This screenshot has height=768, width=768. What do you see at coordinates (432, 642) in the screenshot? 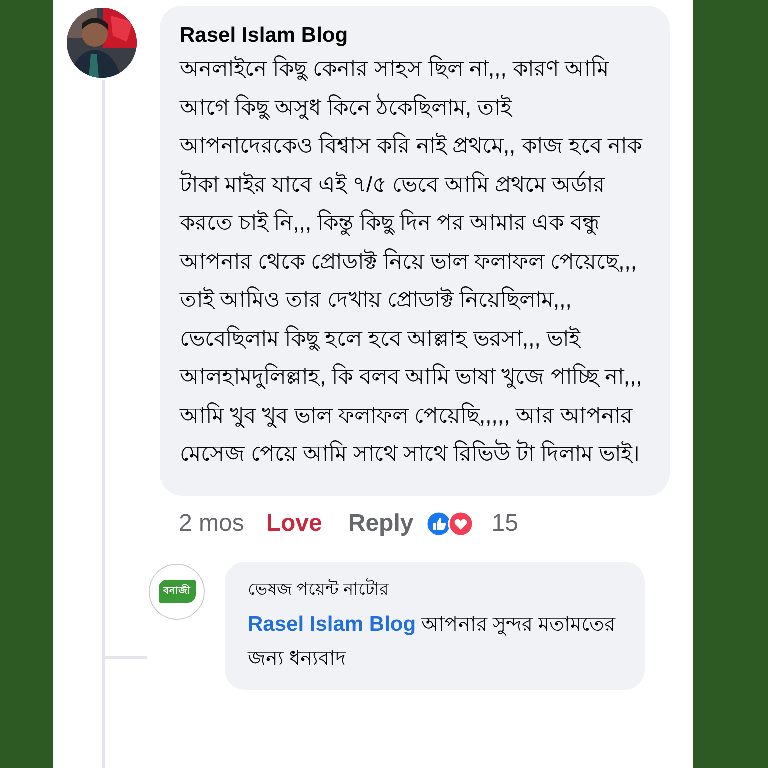
I see `reply-text: Rasel Islam Blog আপনার সুন্দর মতামতের জন্য ধন্যবাদ` at bounding box center [432, 642].